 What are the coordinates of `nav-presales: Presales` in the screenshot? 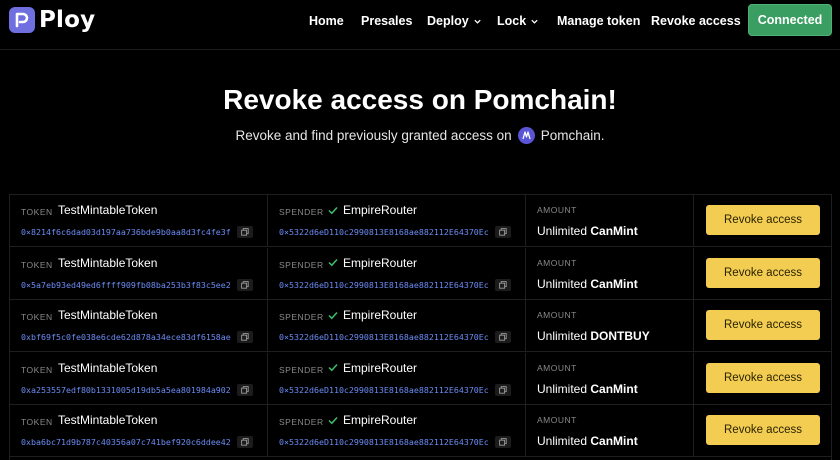 It's located at (386, 21).